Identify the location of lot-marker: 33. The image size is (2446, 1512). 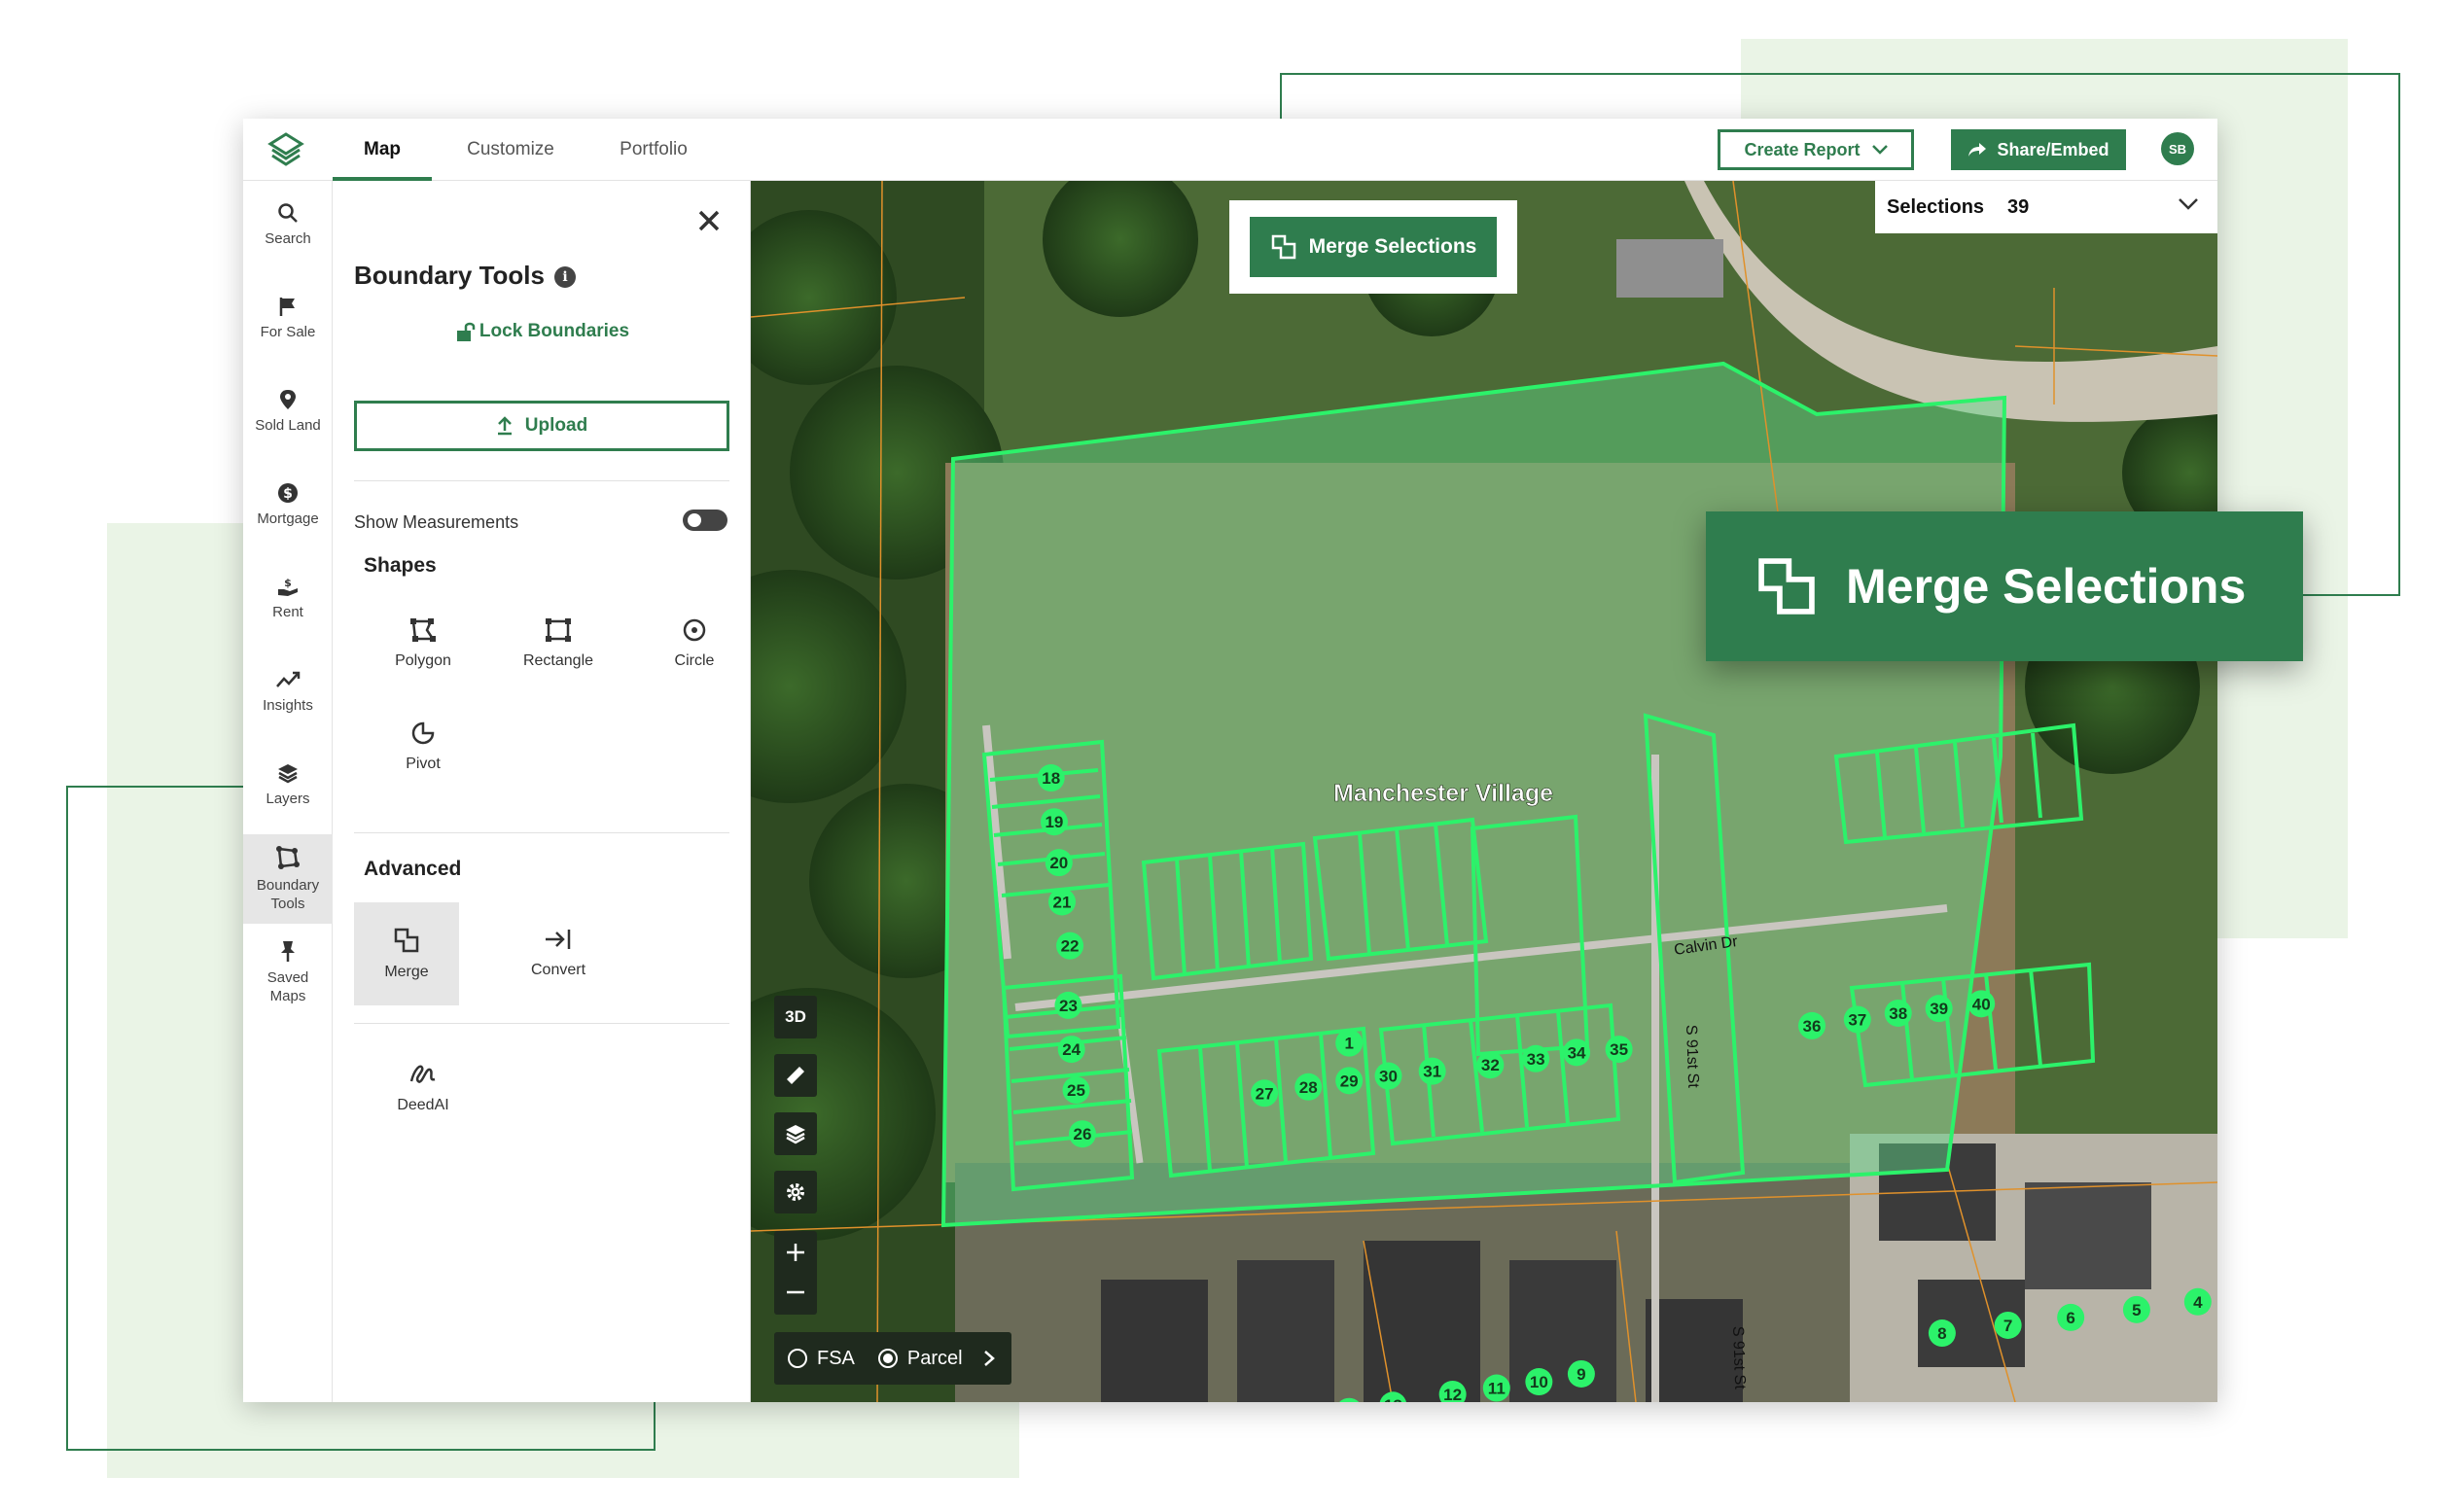
(1536, 1058).